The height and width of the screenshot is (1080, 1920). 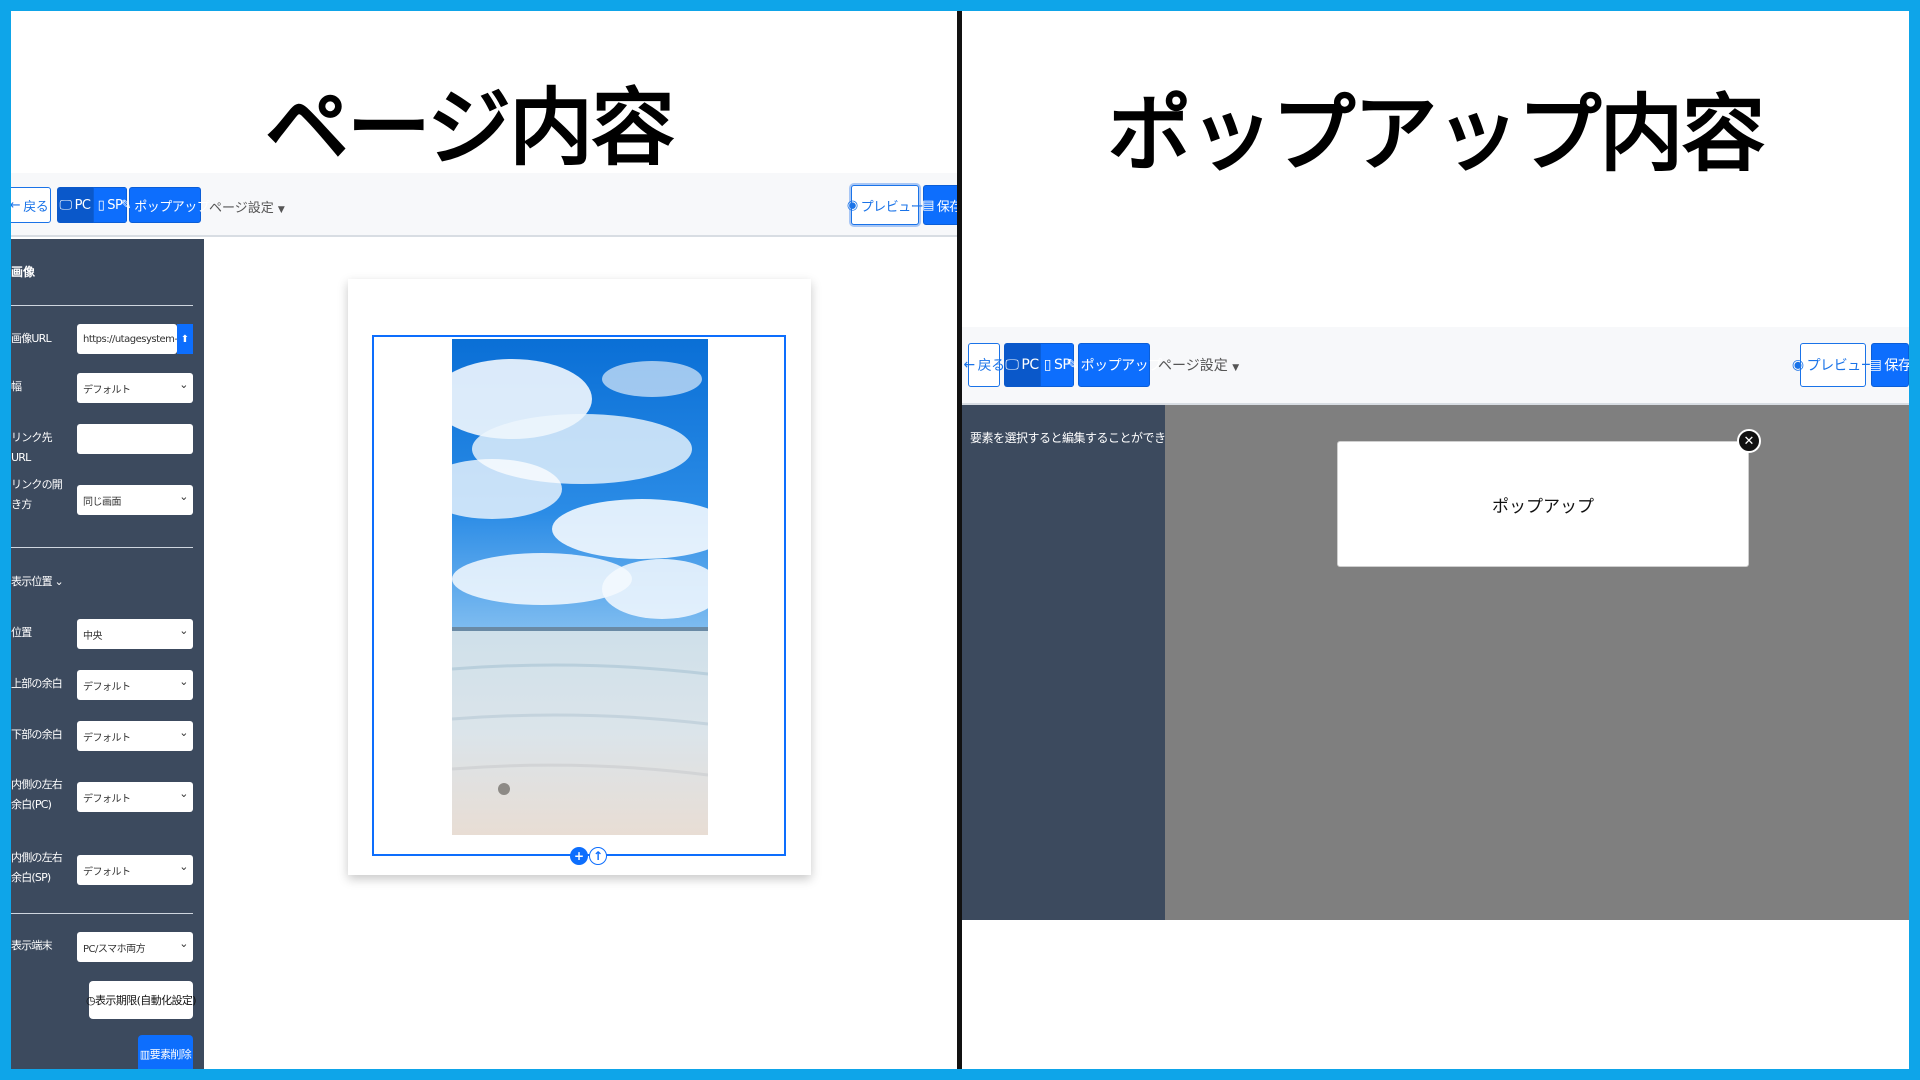 I want to click on position-label: 位置, so click(x=21, y=632).